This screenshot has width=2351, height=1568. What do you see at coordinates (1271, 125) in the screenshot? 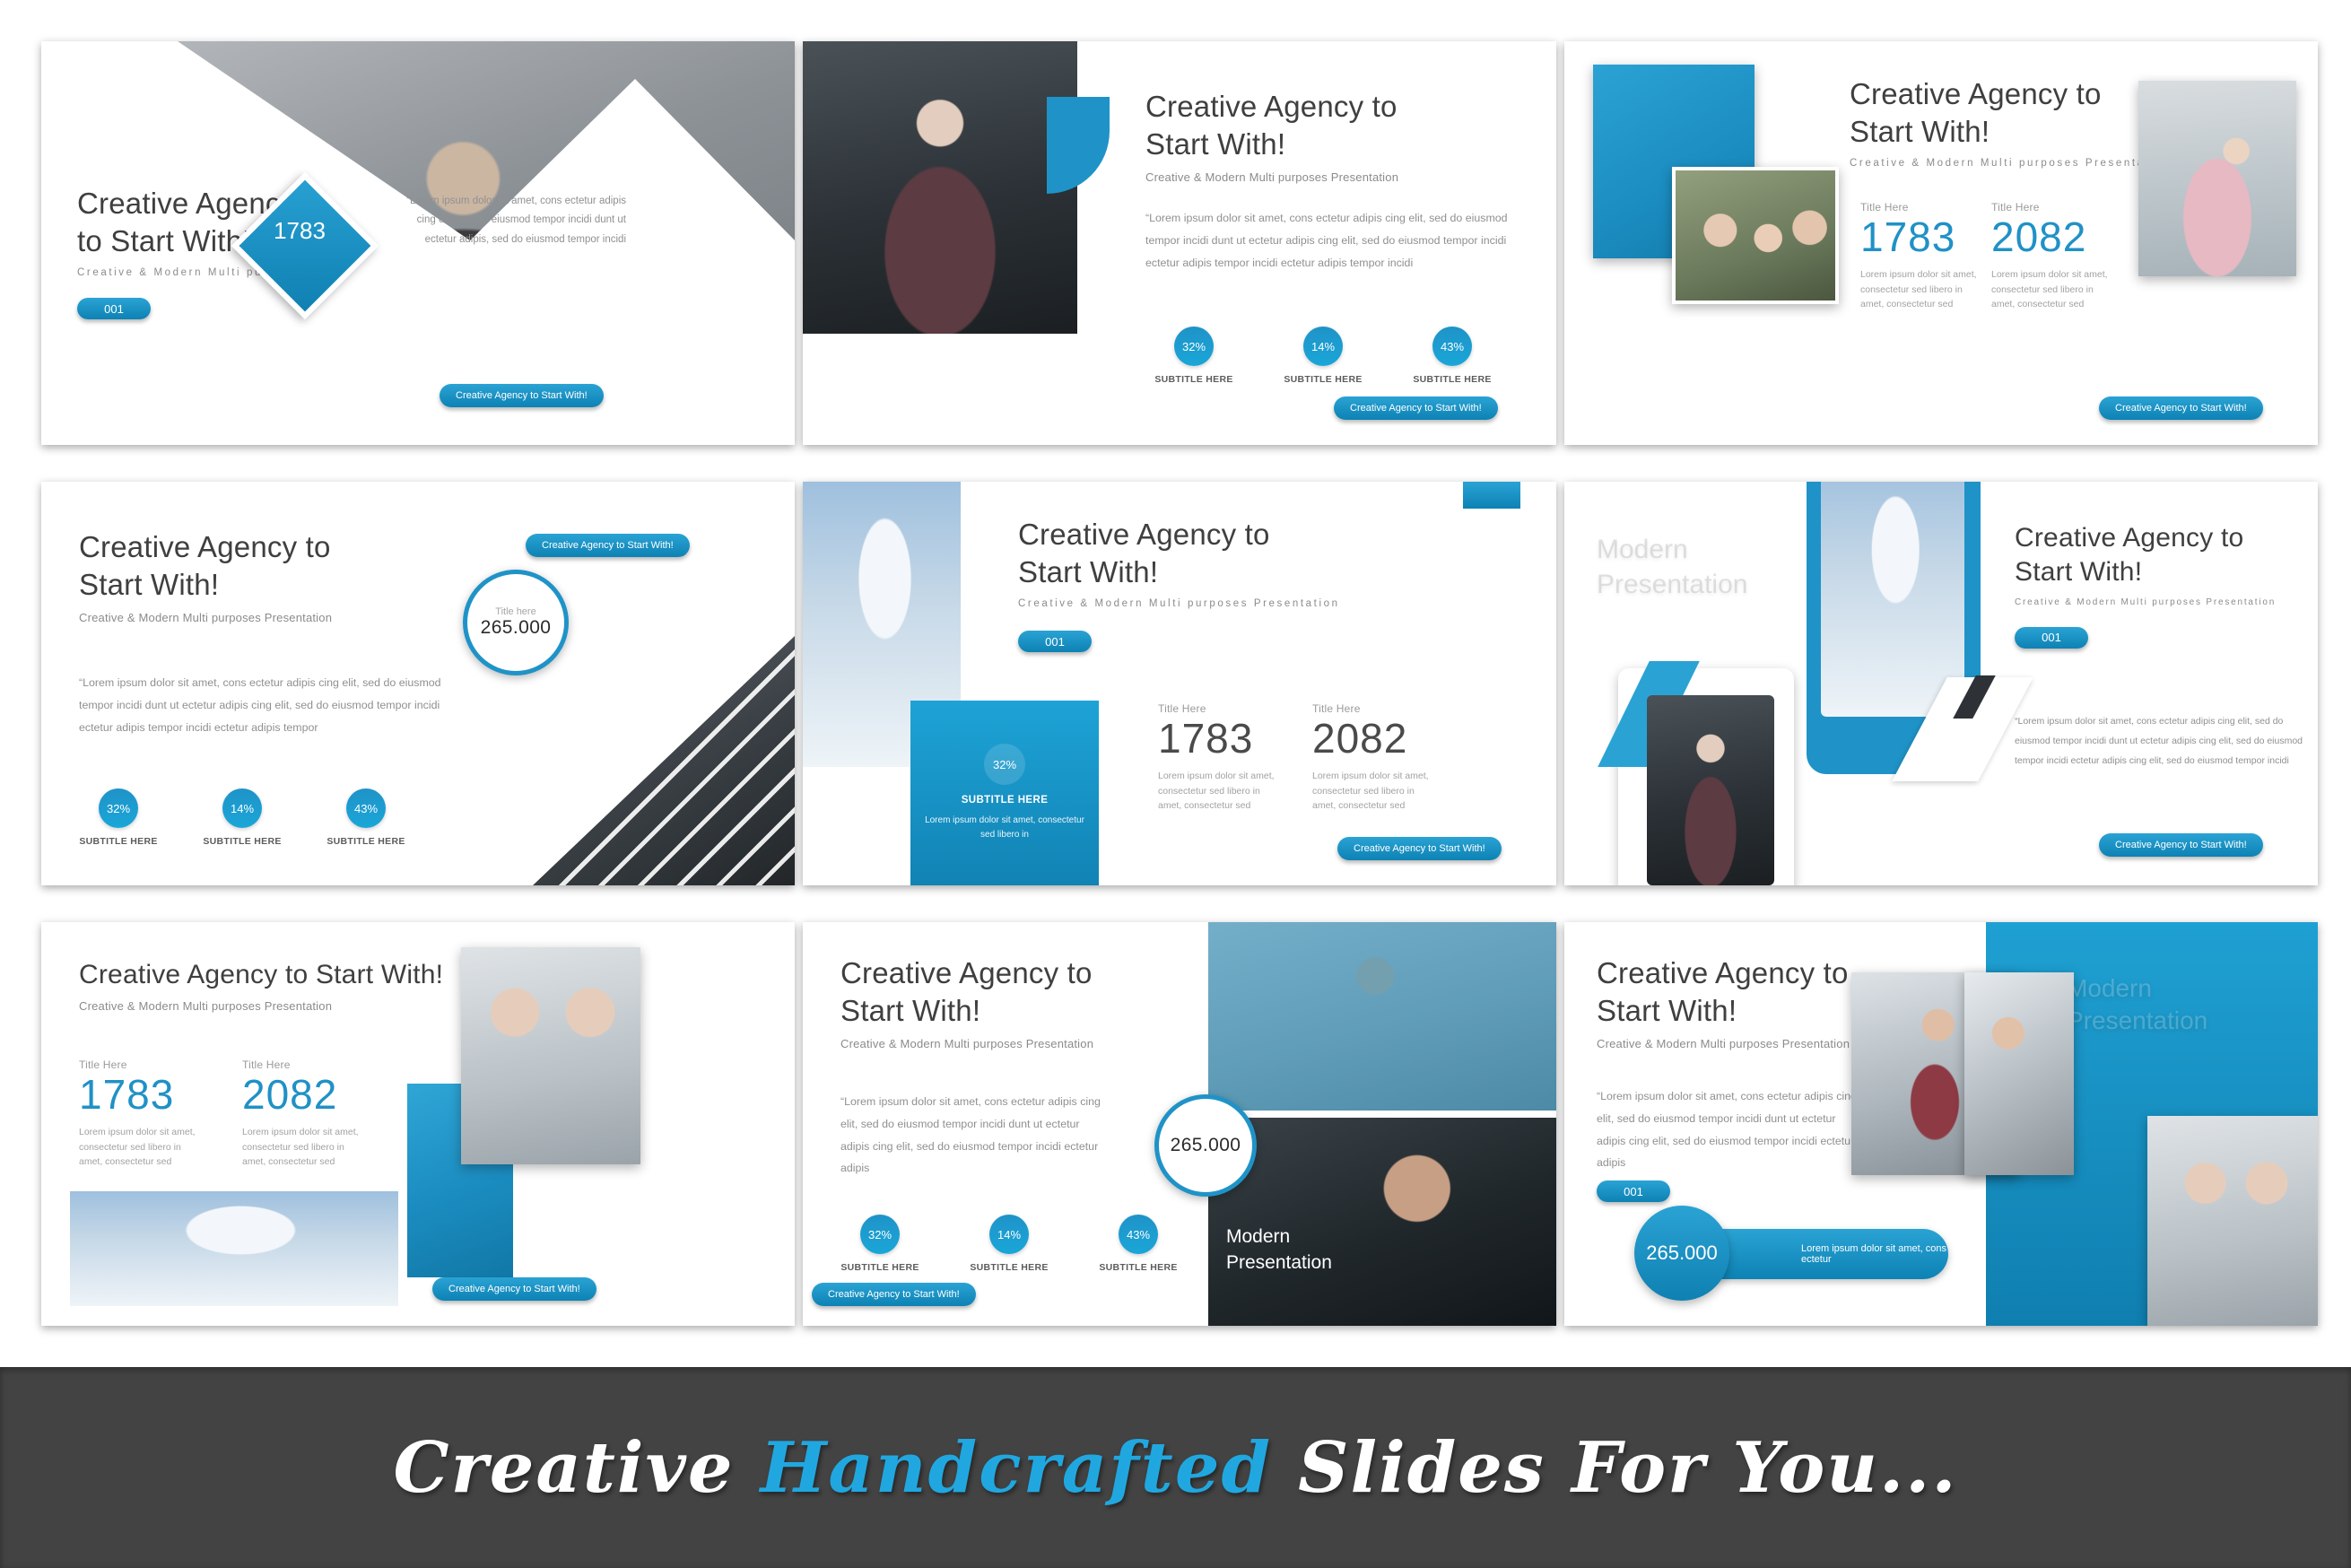
I see `slide-2-title: Creative Agency to Start With!` at bounding box center [1271, 125].